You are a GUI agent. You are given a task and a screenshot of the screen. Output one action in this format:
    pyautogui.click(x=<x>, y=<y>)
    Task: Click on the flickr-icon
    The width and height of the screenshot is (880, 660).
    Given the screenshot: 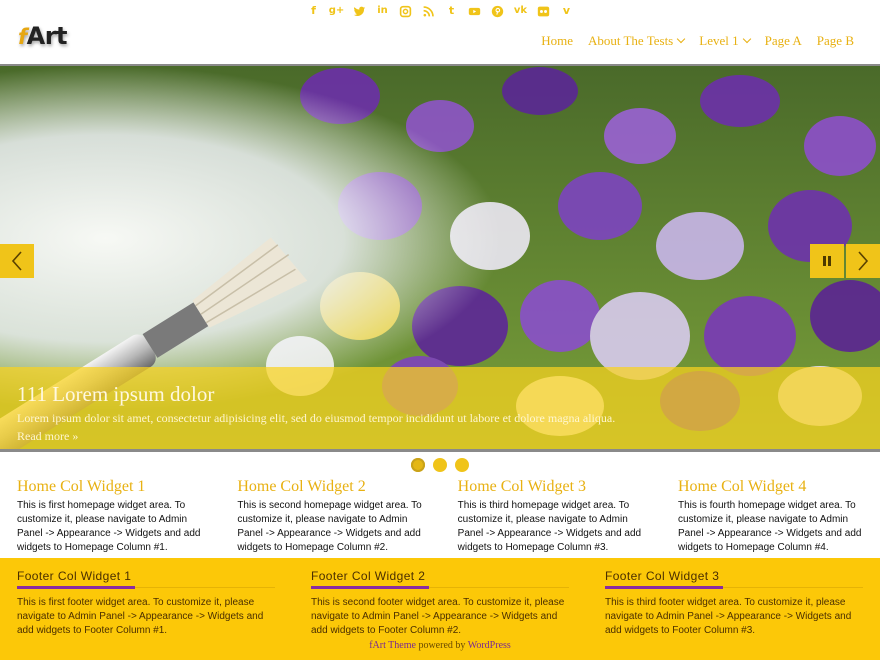 What is the action you would take?
    pyautogui.click(x=544, y=11)
    